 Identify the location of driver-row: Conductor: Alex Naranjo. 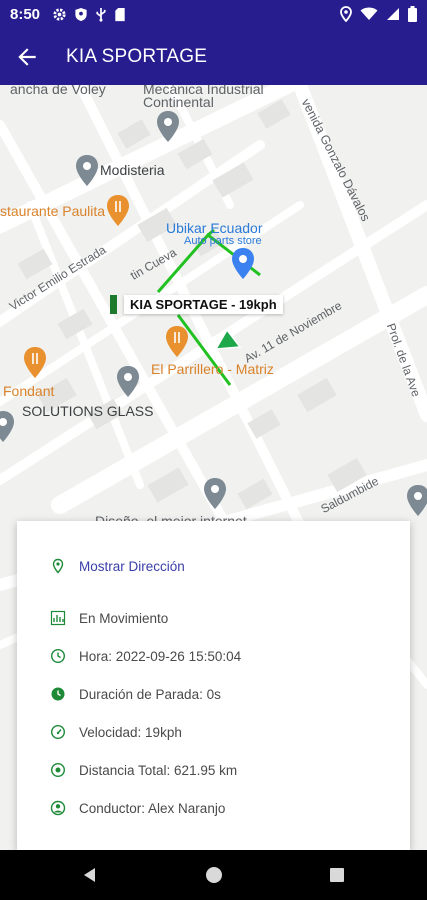
(137, 808).